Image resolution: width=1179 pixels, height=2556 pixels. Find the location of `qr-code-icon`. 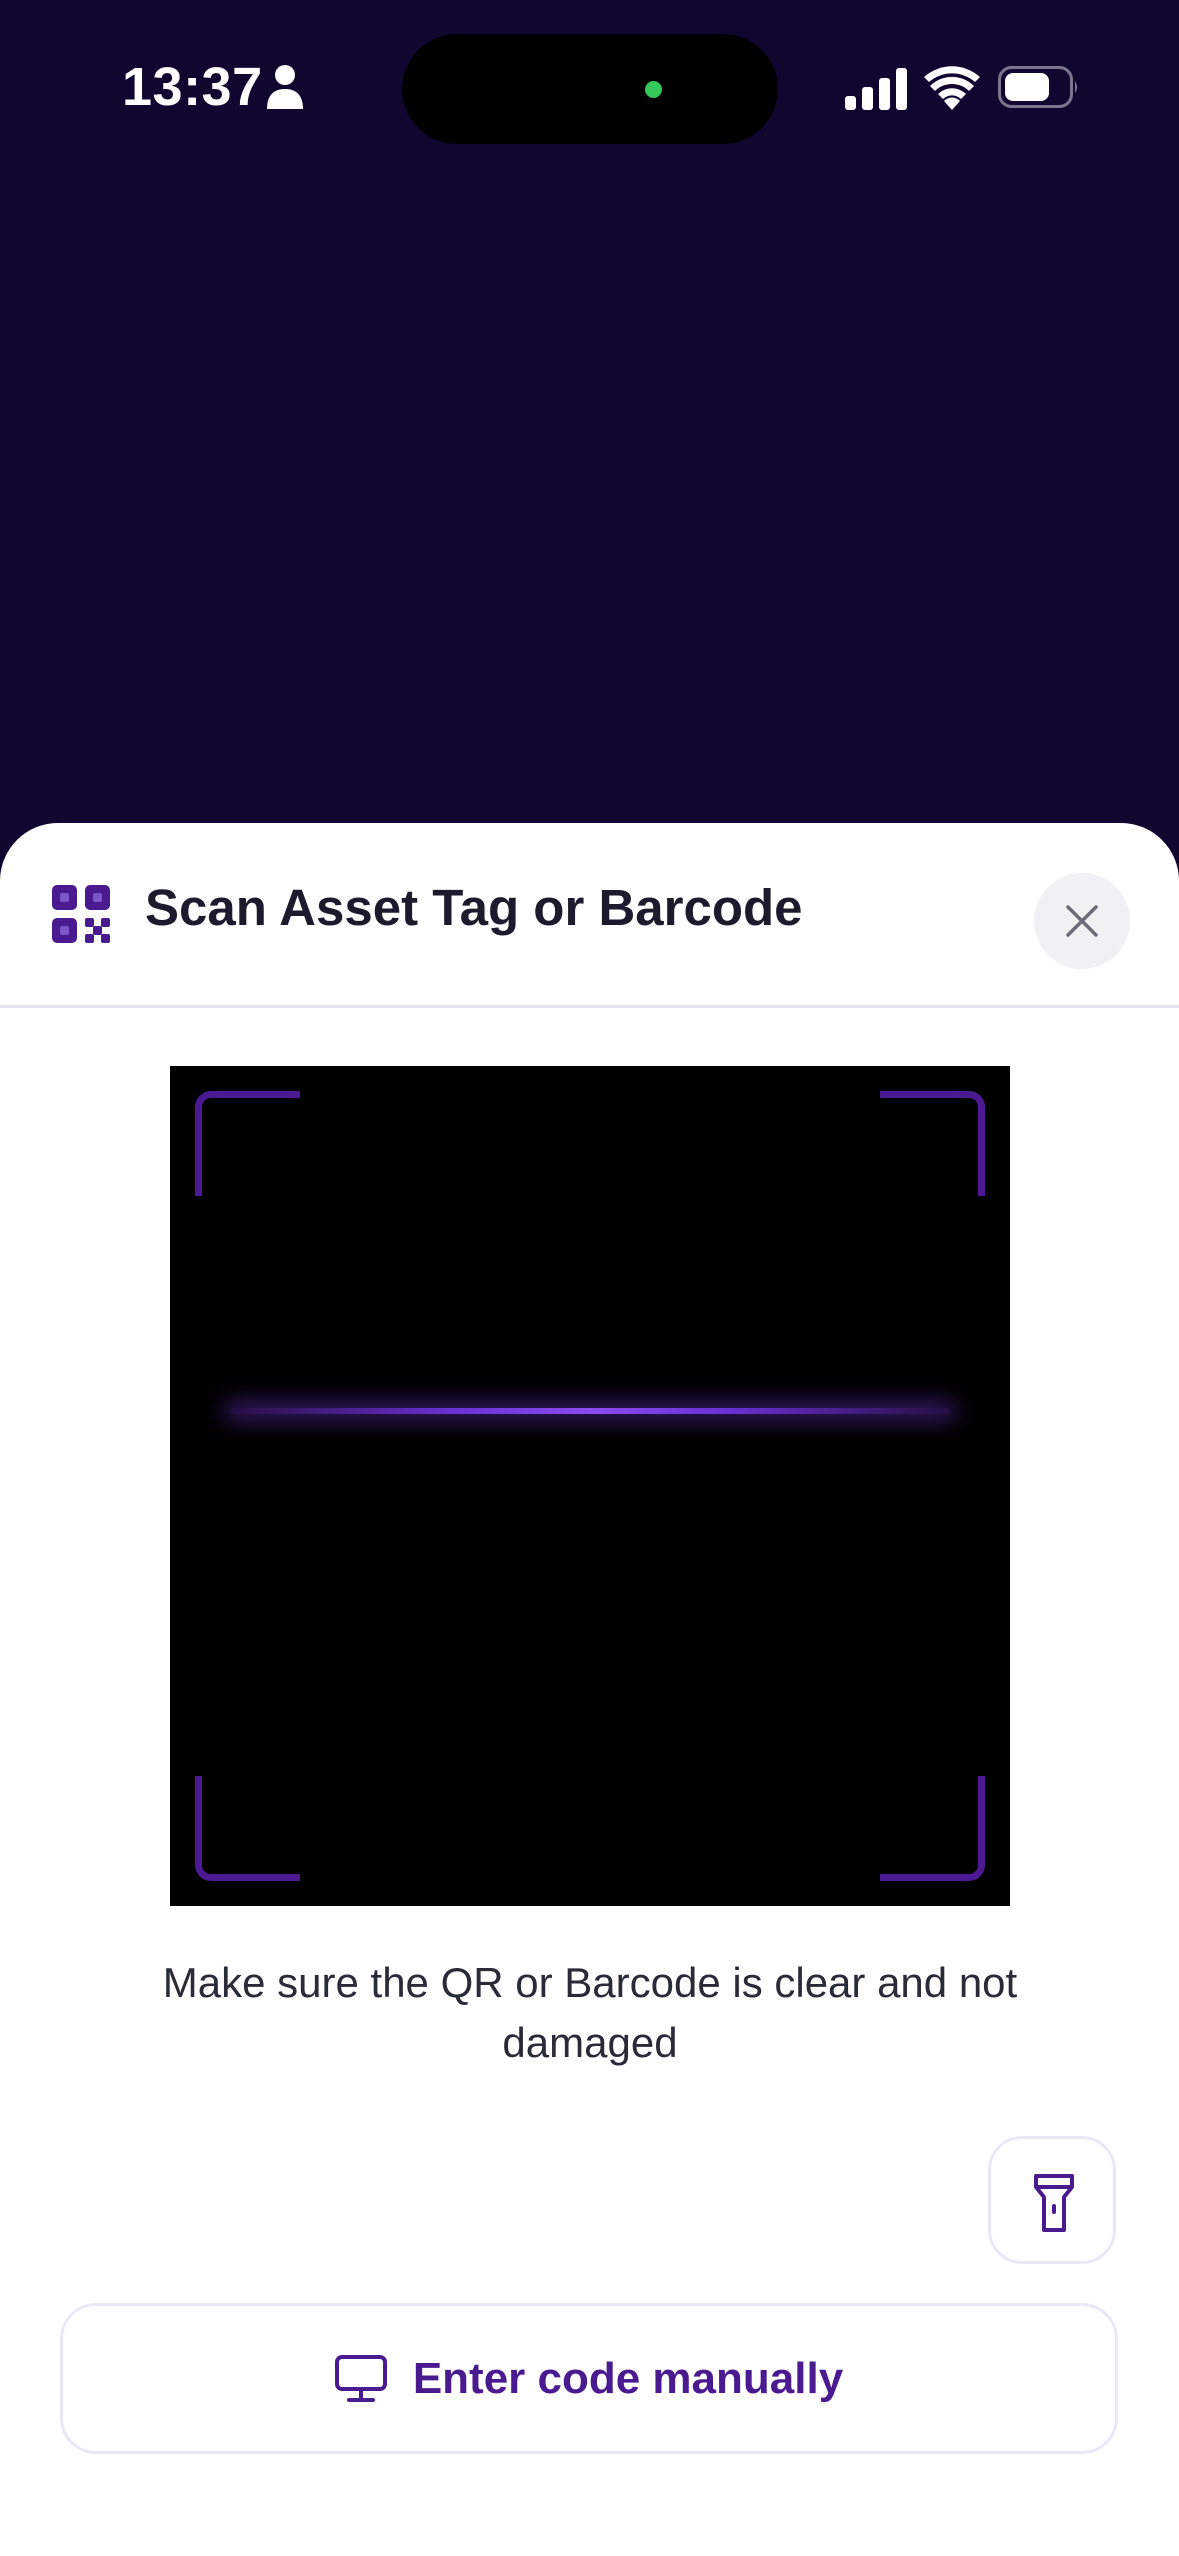

qr-code-icon is located at coordinates (81, 914).